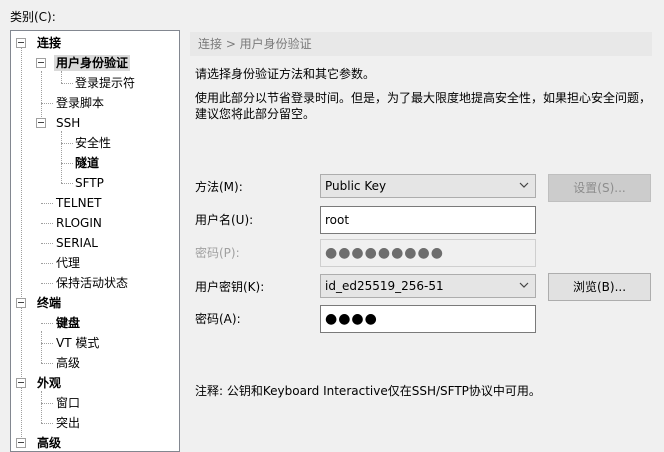 The height and width of the screenshot is (452, 664). What do you see at coordinates (218, 319) in the screenshot?
I see `passphrase-label: 密码(A):` at bounding box center [218, 319].